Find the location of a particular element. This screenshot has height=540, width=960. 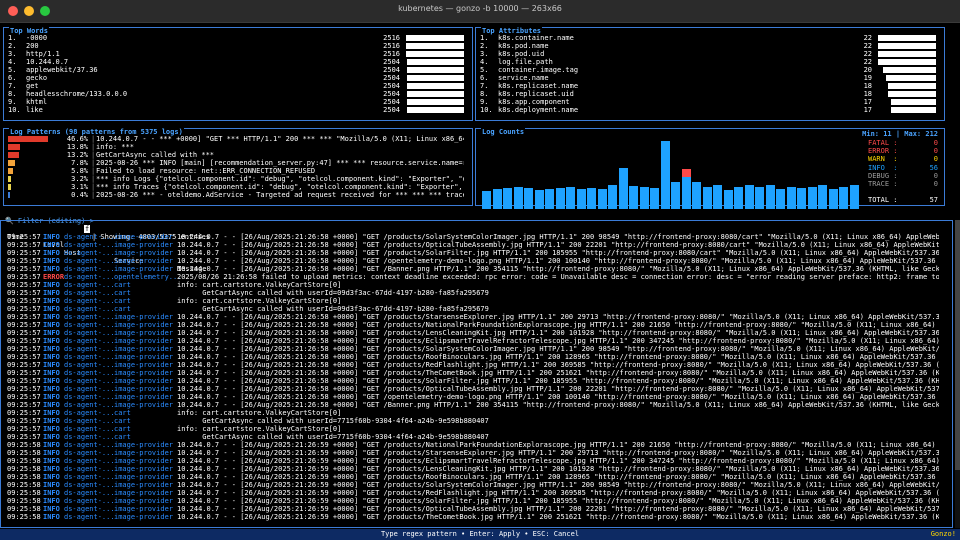

list-item: 7. k8s.replicaset.name 18 is located at coordinates (710, 86).